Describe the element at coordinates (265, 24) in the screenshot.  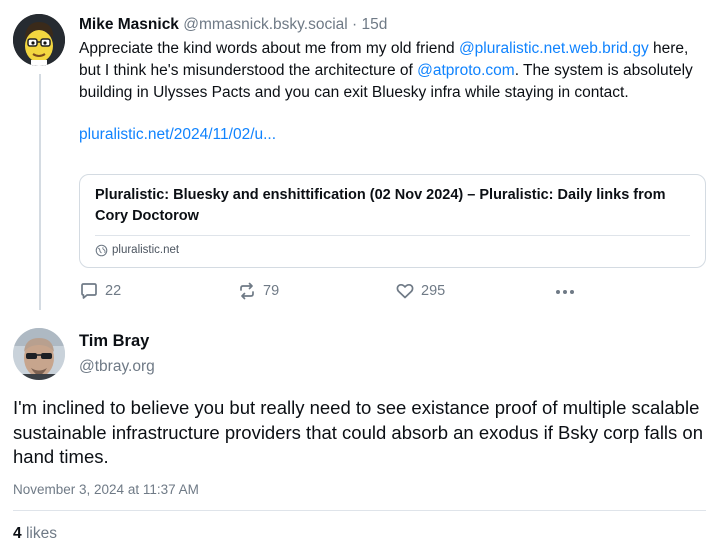
I see `author-handle: @mmasnick.bsky.social` at that location.